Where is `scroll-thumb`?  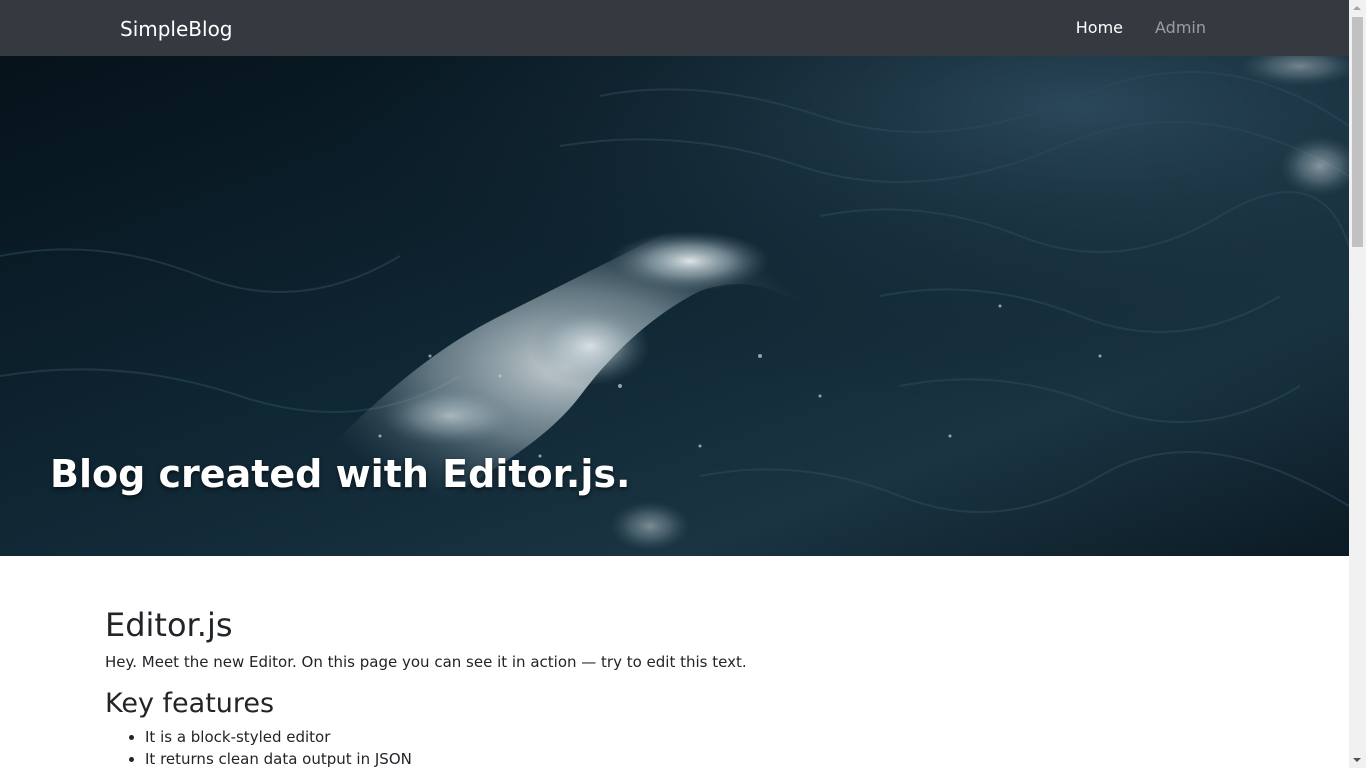
scroll-thumb is located at coordinates (1357, 132).